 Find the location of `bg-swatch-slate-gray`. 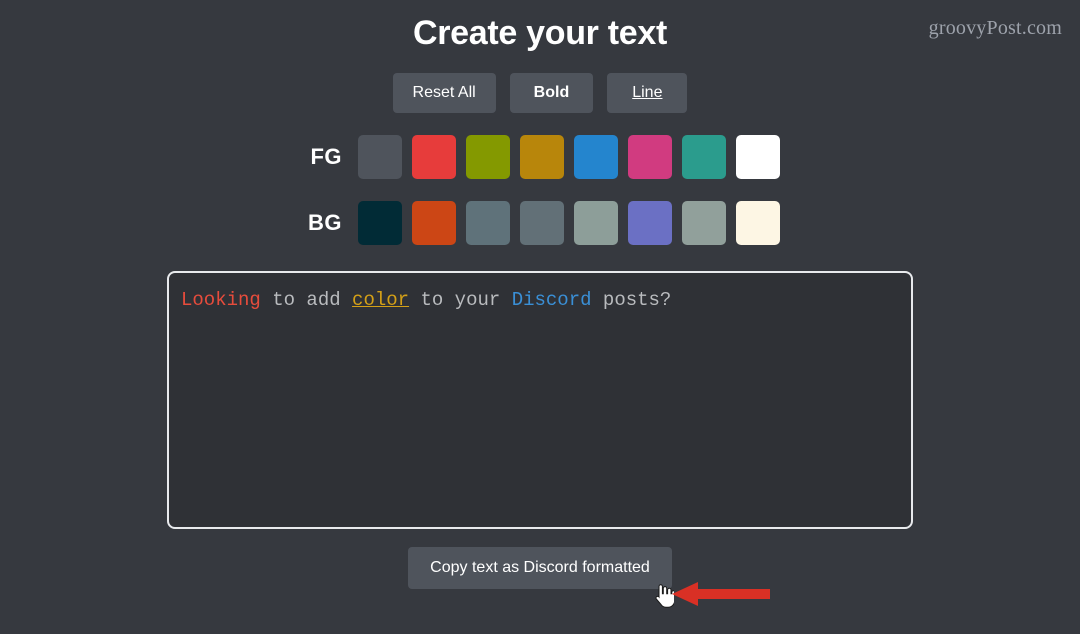

bg-swatch-slate-gray is located at coordinates (542, 223).